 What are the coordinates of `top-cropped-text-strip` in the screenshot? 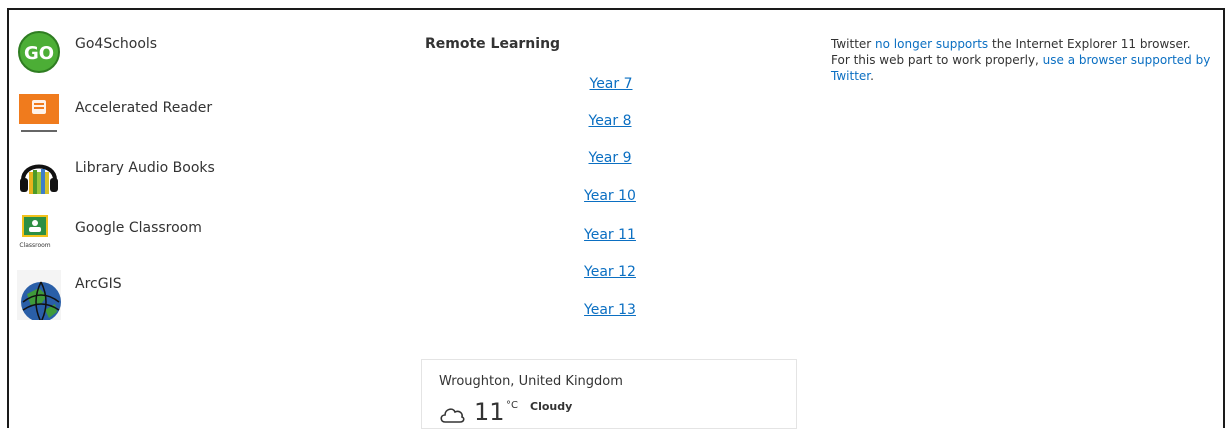 It's located at (616, 4).